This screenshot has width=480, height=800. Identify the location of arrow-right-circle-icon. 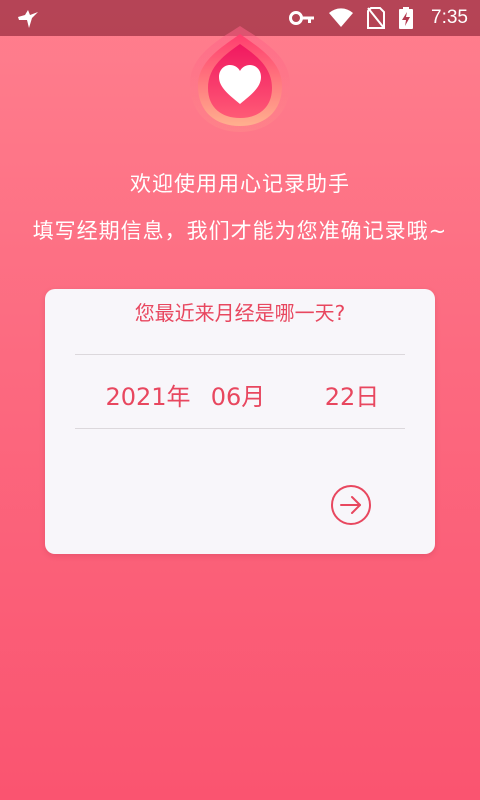
(351, 505).